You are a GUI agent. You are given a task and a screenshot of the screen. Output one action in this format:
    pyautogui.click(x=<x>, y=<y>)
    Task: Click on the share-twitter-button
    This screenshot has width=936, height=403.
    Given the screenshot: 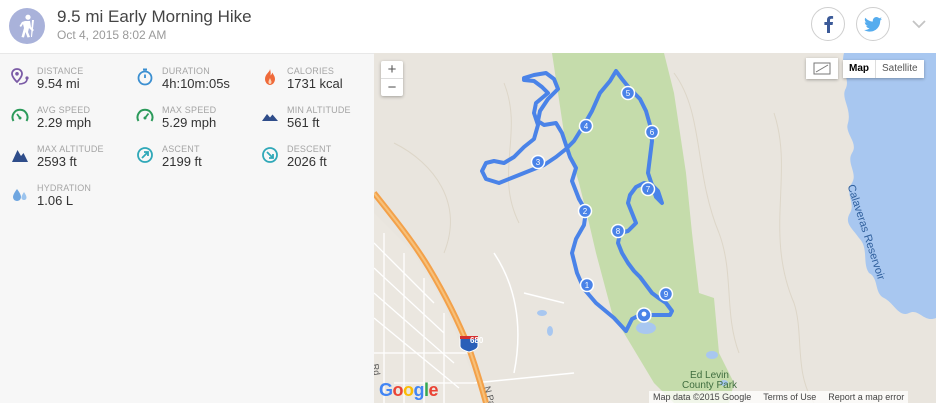 What is the action you would take?
    pyautogui.click(x=873, y=24)
    